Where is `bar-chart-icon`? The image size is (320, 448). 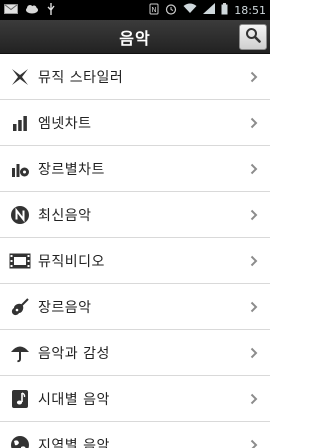 bar-chart-icon is located at coordinates (20, 123).